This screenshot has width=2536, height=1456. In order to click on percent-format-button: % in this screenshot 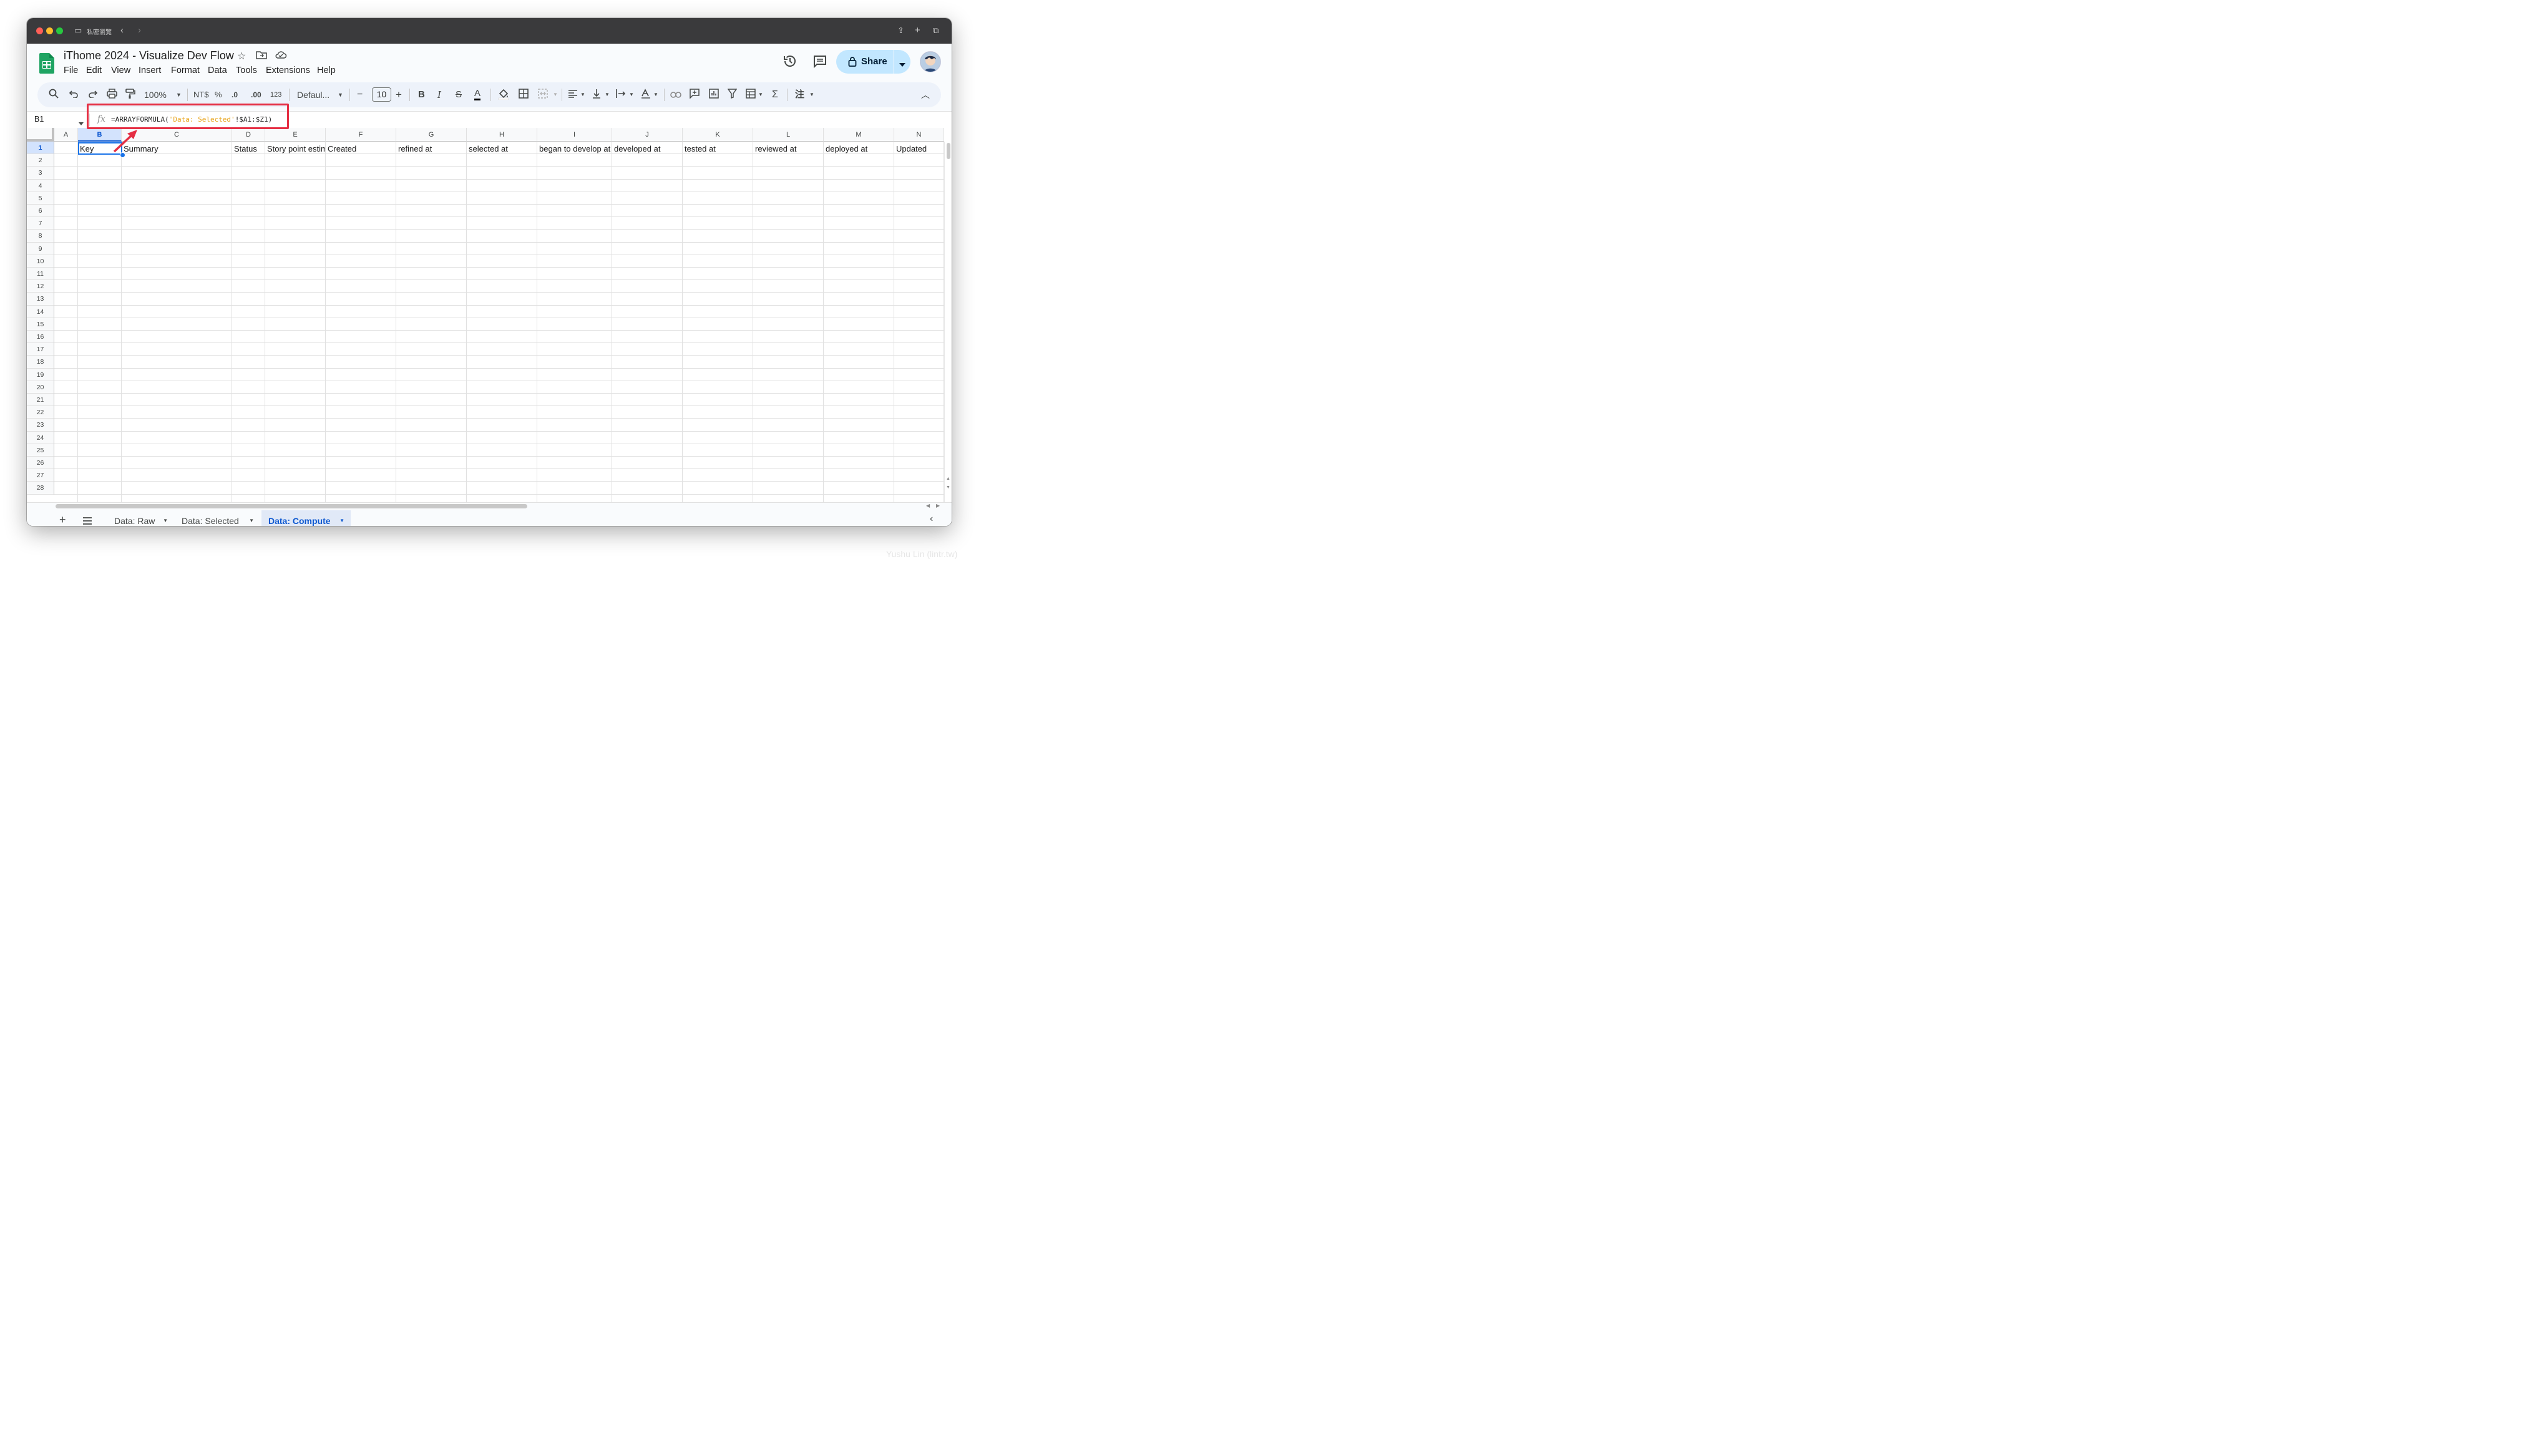, I will do `click(218, 95)`.